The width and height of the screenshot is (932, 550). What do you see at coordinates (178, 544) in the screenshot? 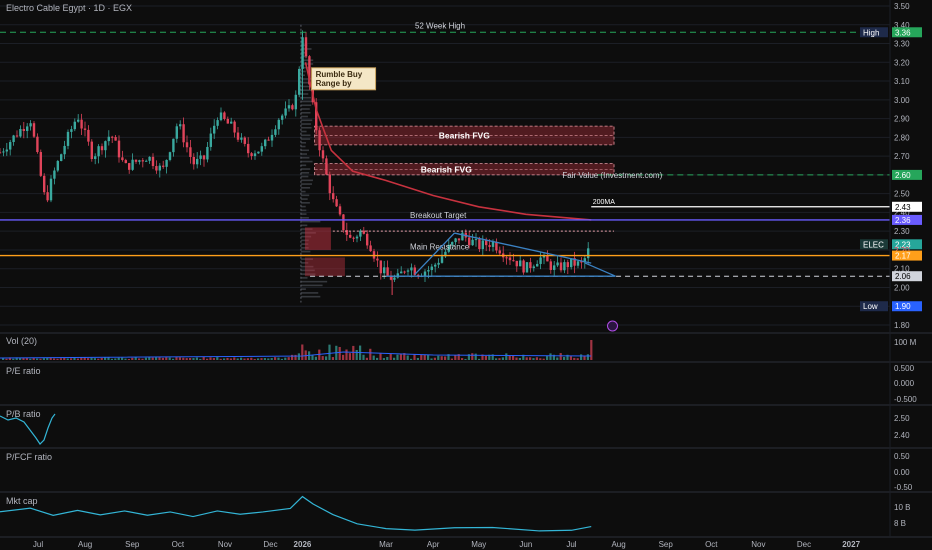
I see `time-tick-label: Oct` at bounding box center [178, 544].